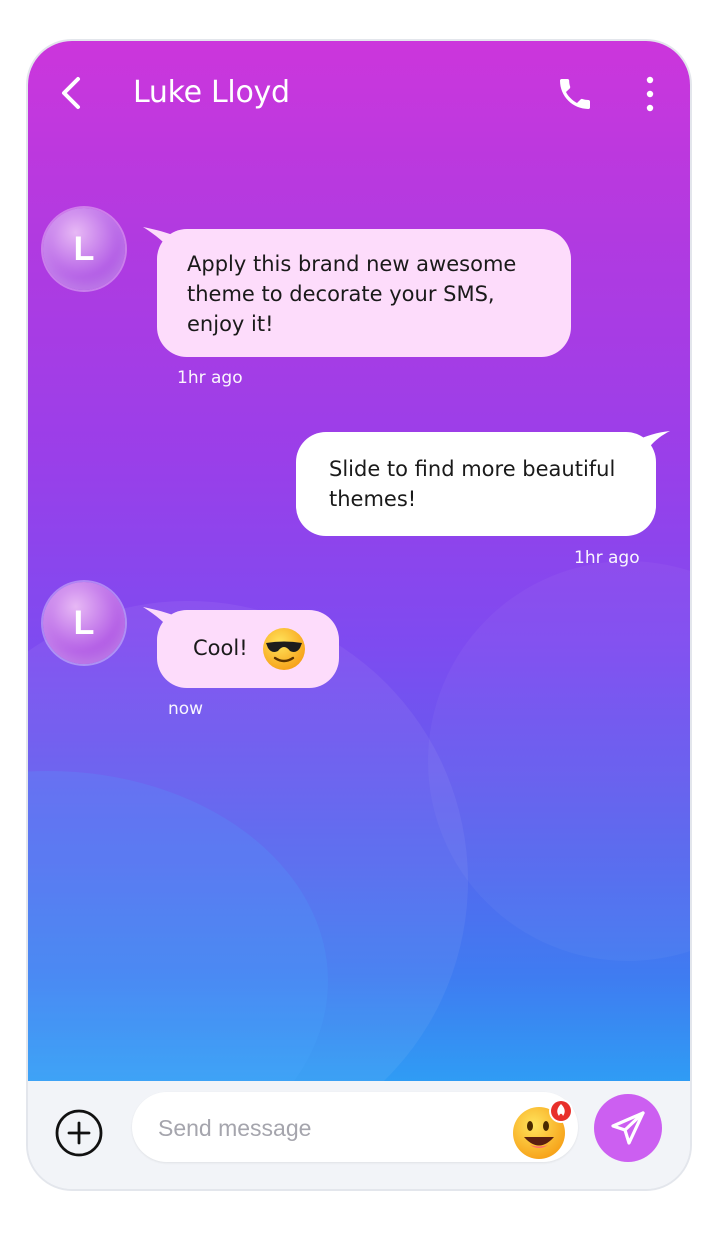 Image resolution: width=719 pixels, height=1253 pixels. I want to click on paper-plane-icon, so click(628, 1128).